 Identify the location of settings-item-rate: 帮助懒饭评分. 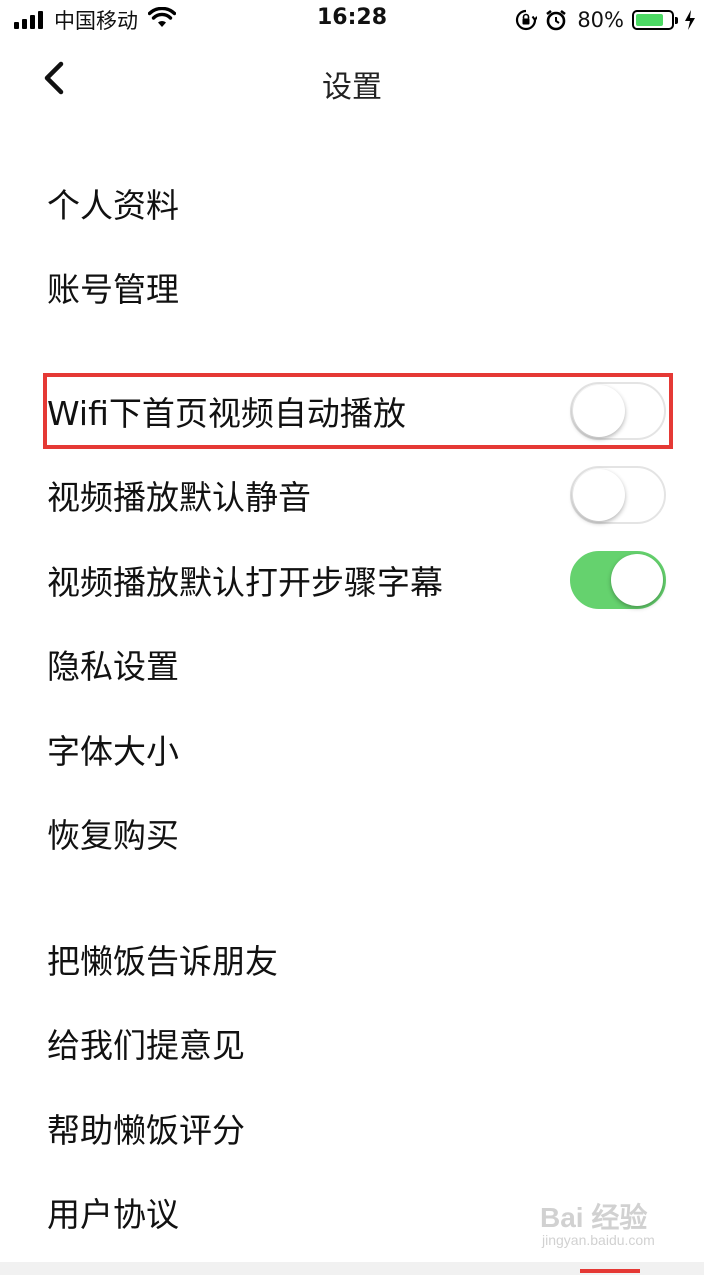
(352, 1128).